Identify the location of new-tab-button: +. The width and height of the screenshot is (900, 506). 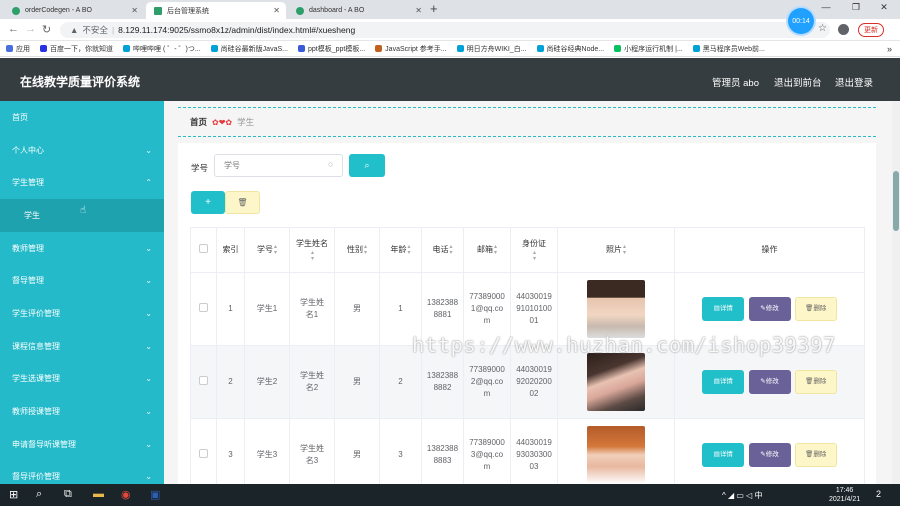
(434, 8).